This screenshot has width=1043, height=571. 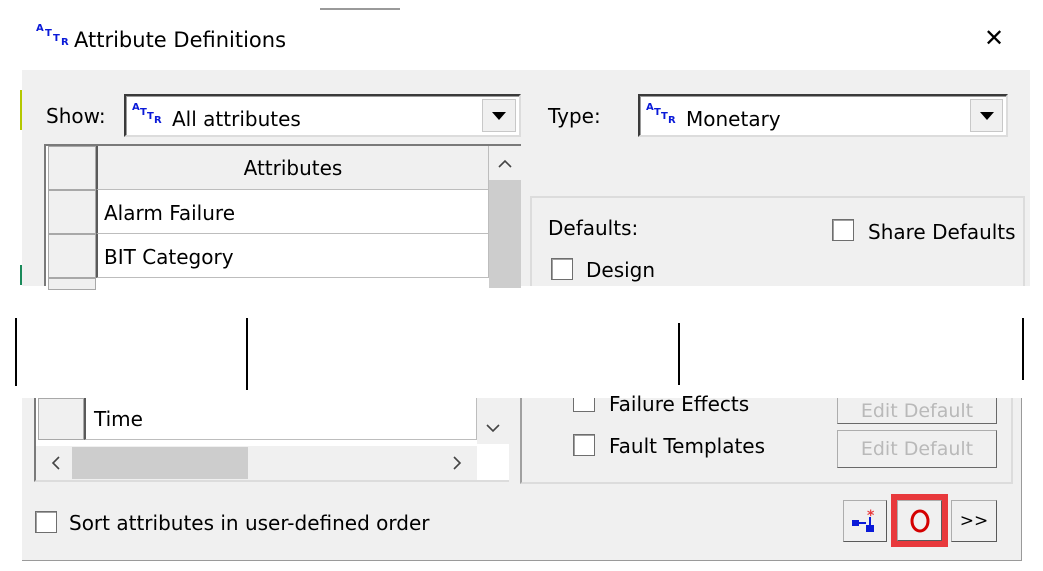 What do you see at coordinates (843, 230) in the screenshot?
I see `share-defaults-checkbox` at bounding box center [843, 230].